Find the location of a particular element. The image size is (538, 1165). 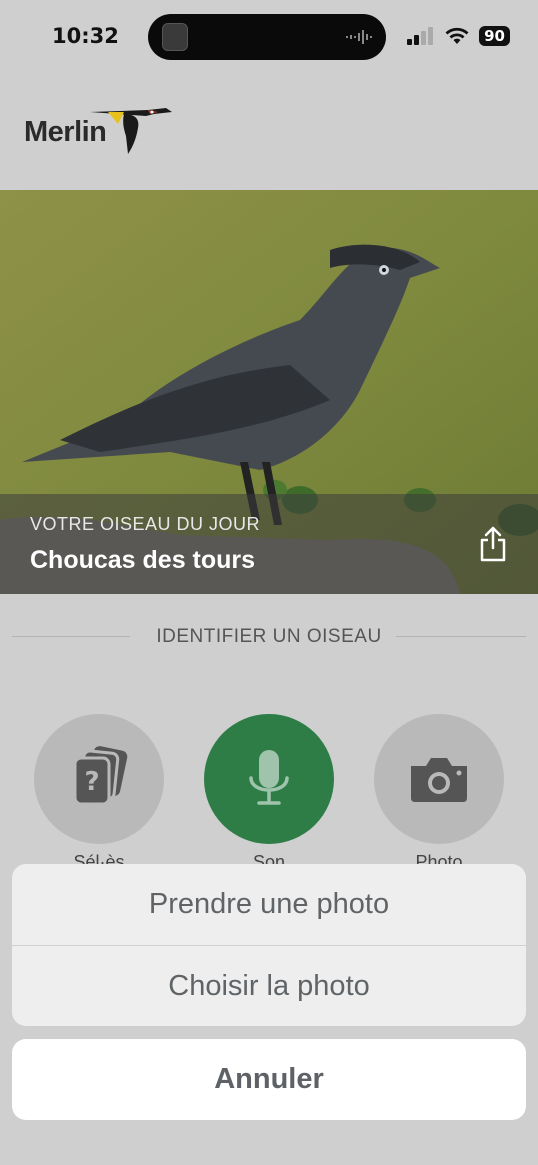

photo-id-button is located at coordinates (439, 779).